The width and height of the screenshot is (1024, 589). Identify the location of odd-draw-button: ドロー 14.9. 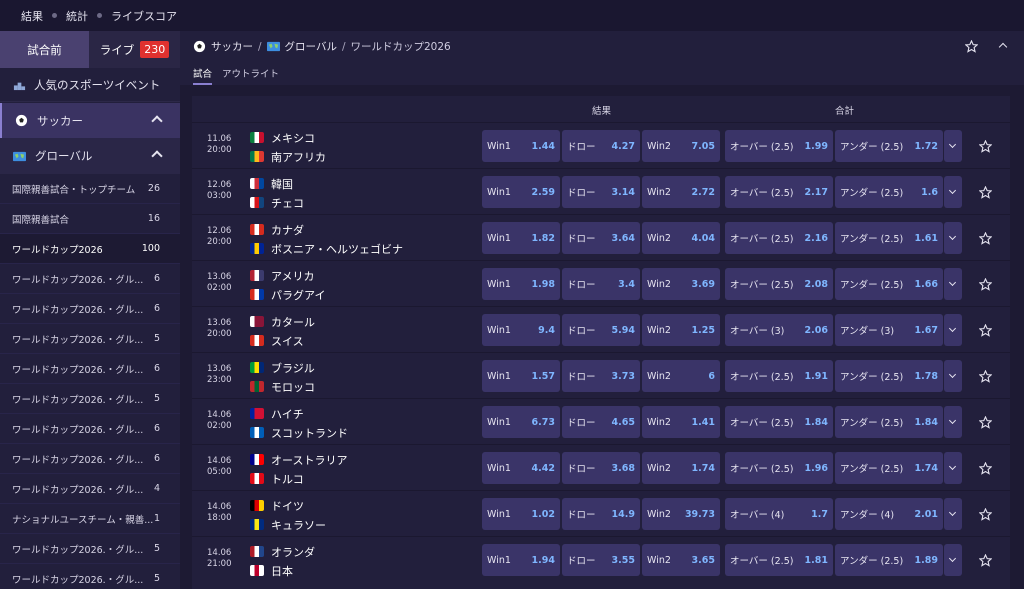
(601, 514).